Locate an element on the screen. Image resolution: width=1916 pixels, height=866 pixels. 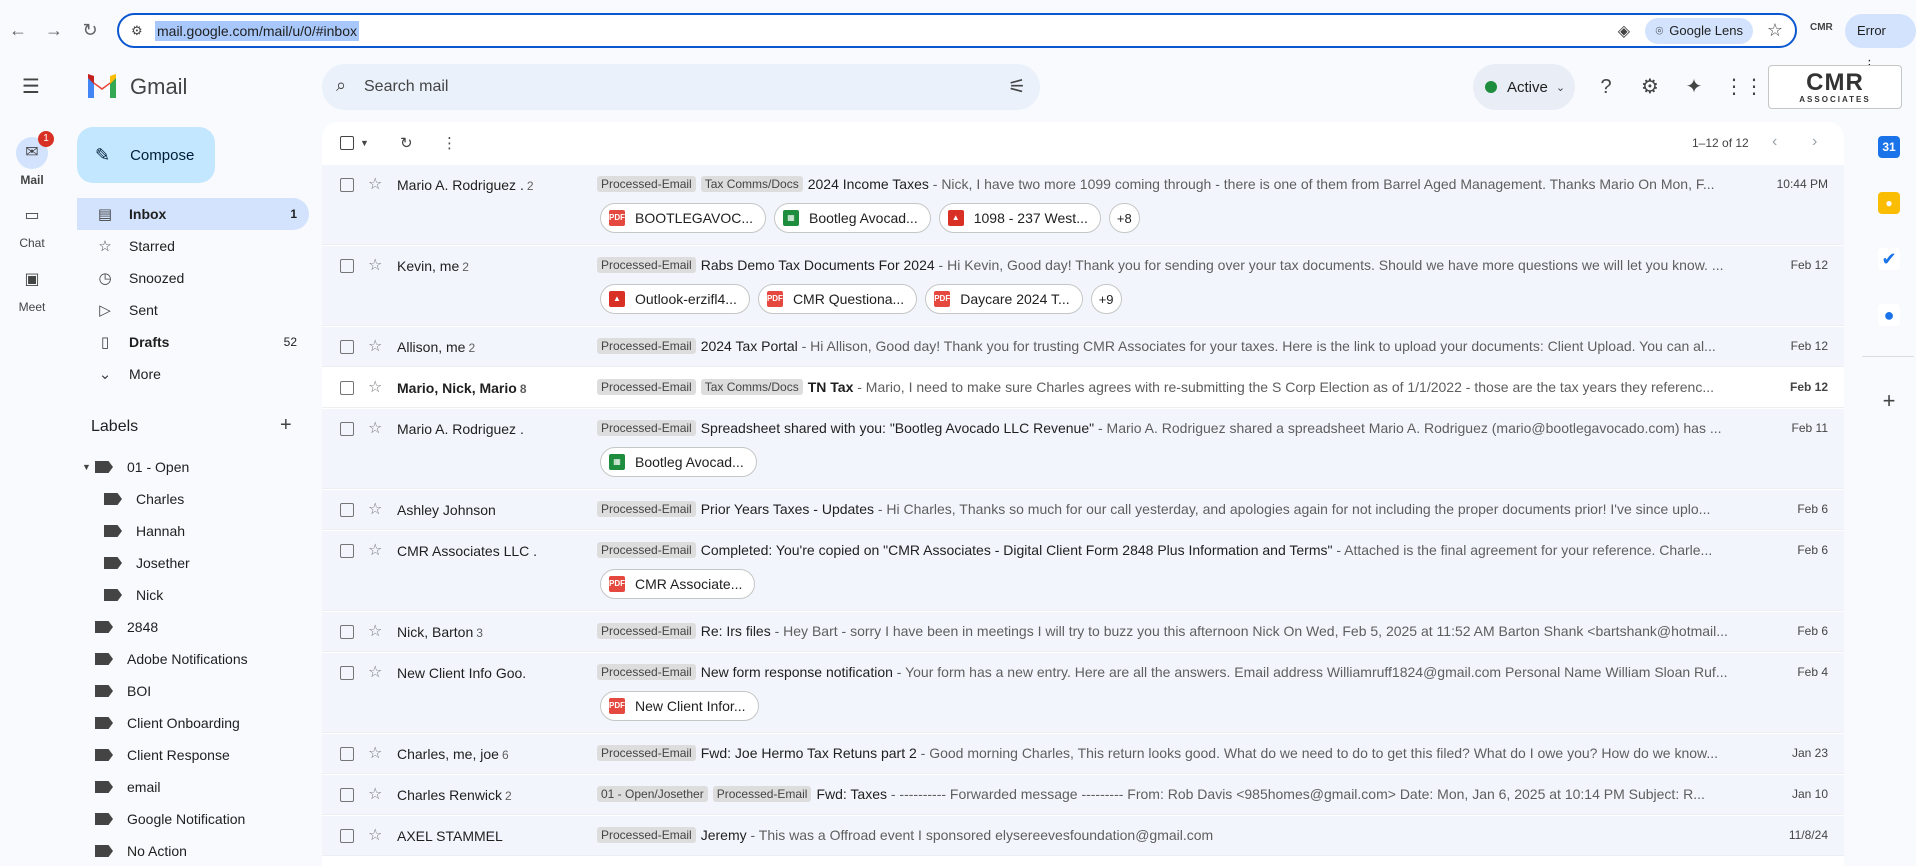
label-client-response: Client Response is located at coordinates (162, 755).